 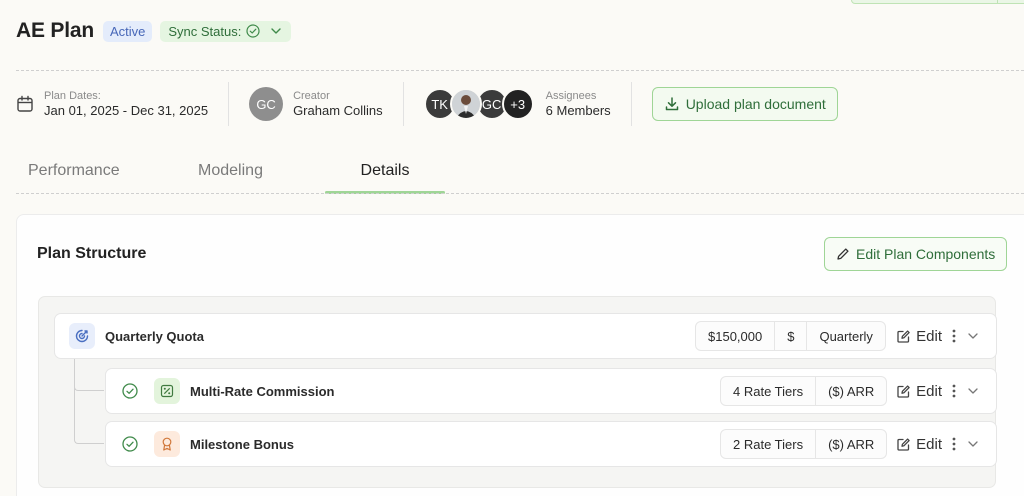 I want to click on section-title: Plan Structure, so click(x=92, y=253).